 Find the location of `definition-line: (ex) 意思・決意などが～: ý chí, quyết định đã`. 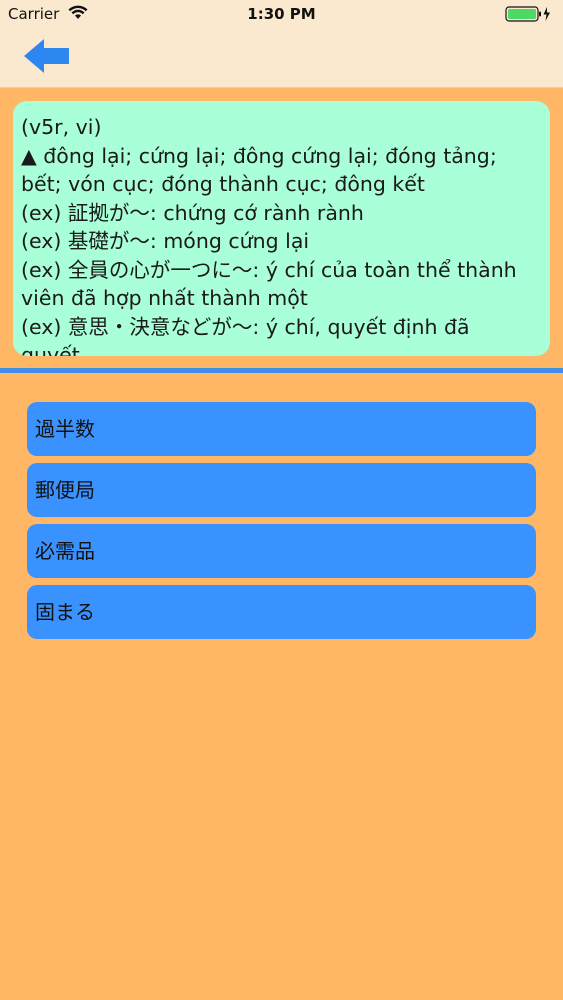

definition-line: (ex) 意思・決意などが～: ý chí, quyết định đã is located at coordinates (245, 326).